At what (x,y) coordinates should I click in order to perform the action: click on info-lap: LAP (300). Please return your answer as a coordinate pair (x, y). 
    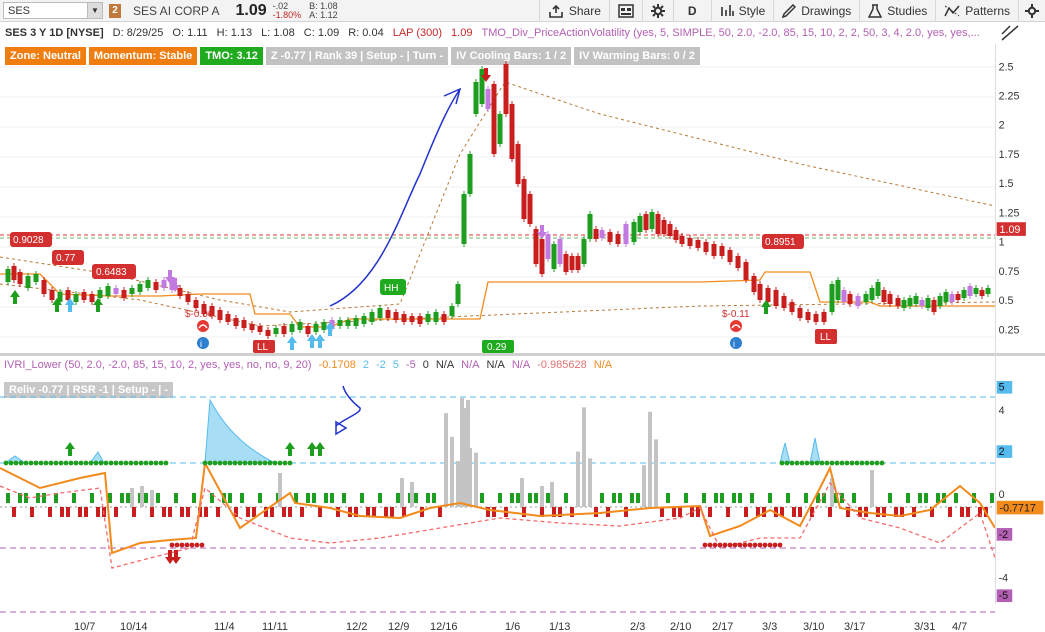
    Looking at the image, I should click on (417, 33).